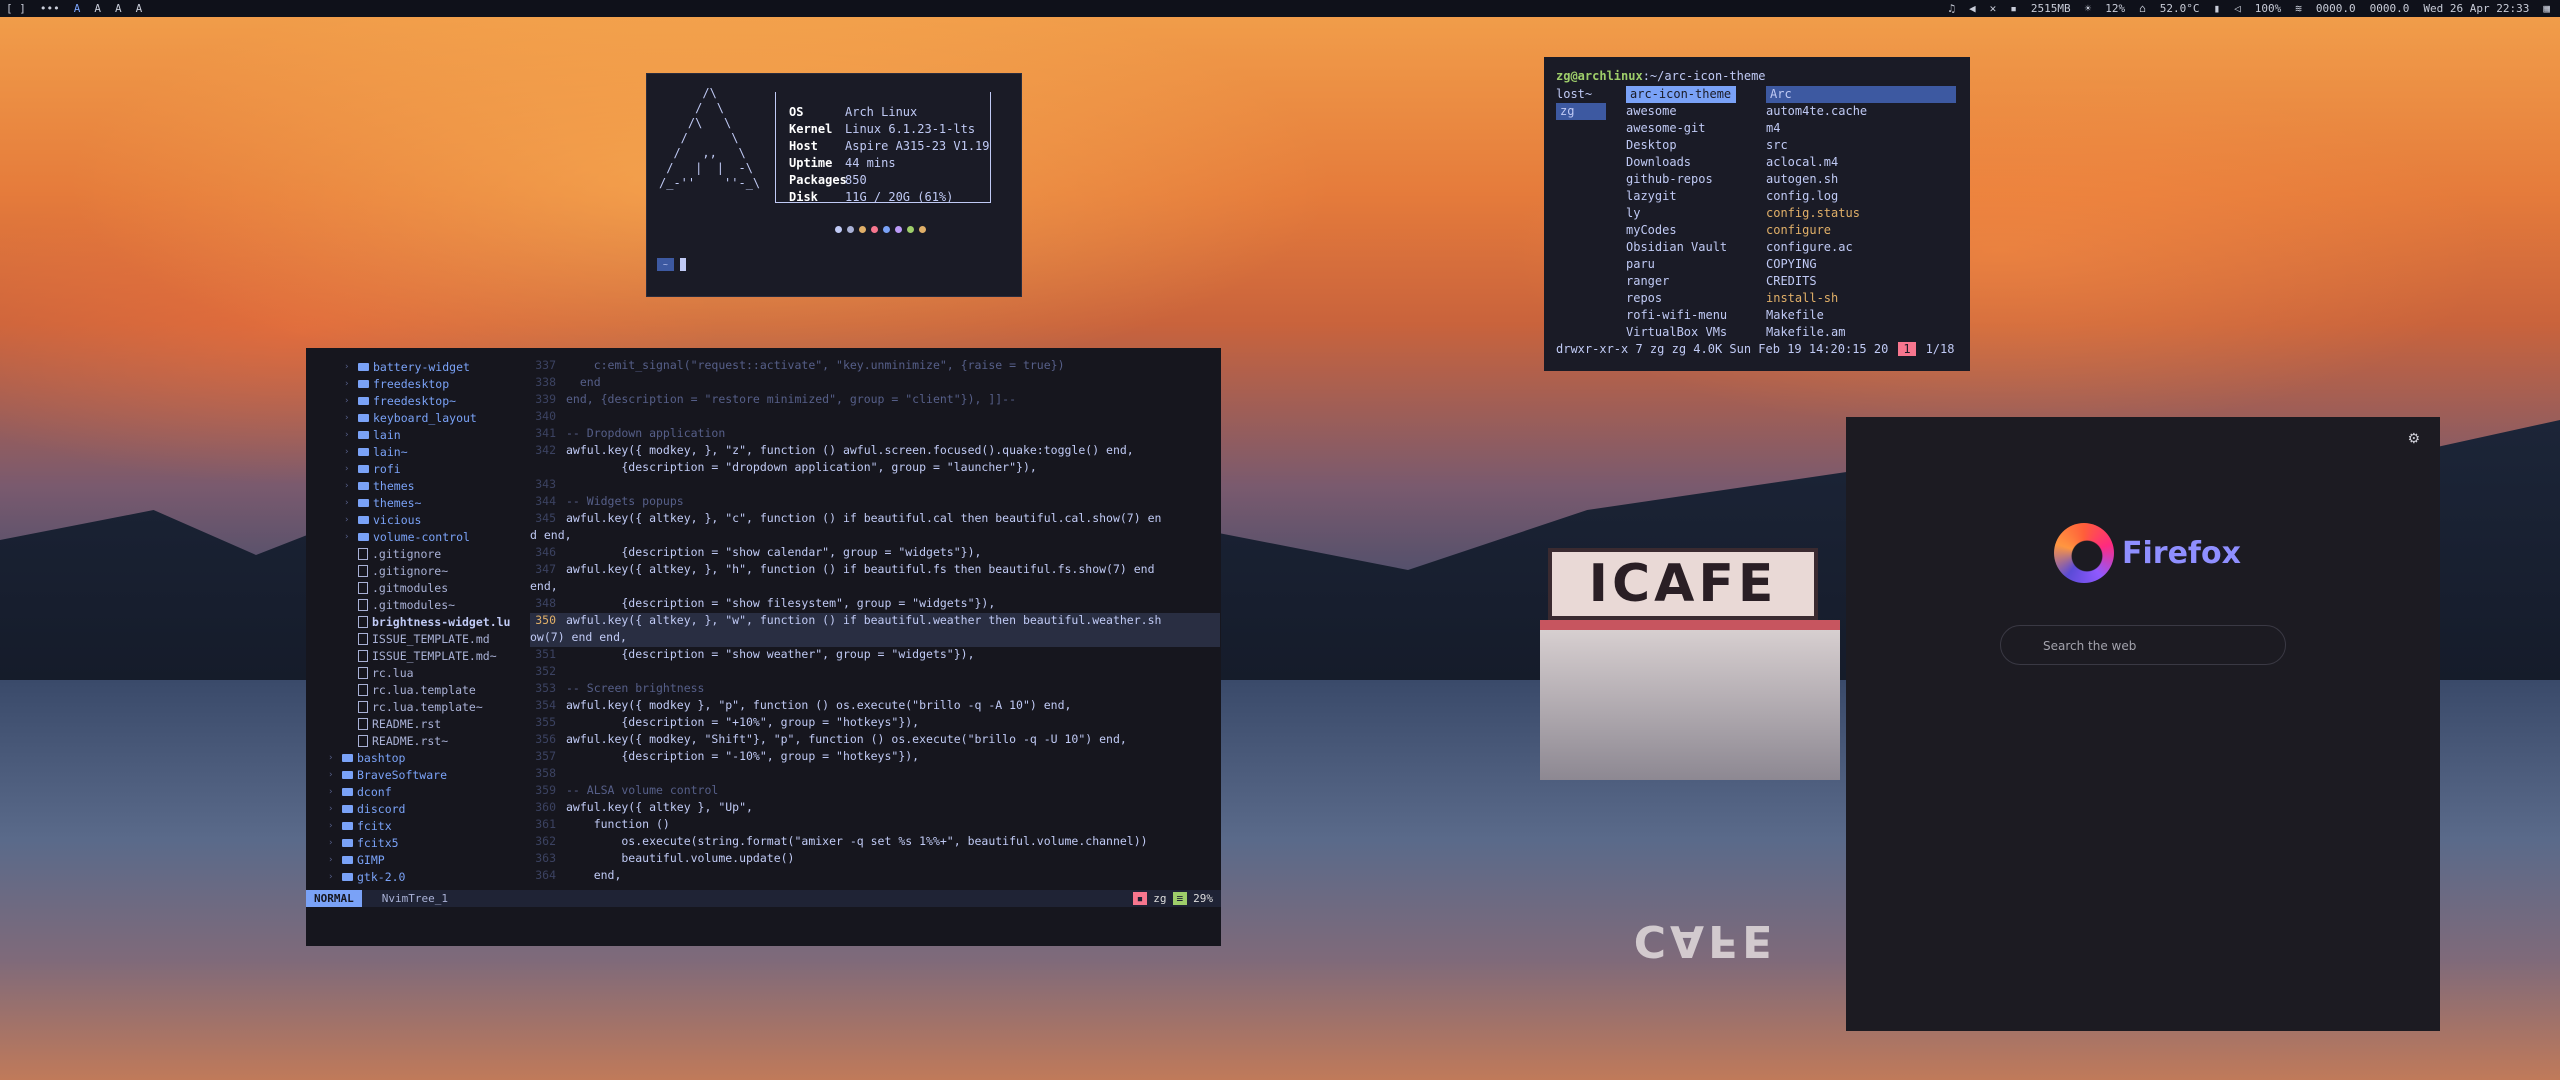 This screenshot has width=2560, height=1080. What do you see at coordinates (1861, 128) in the screenshot?
I see `ranger-entry: m4` at bounding box center [1861, 128].